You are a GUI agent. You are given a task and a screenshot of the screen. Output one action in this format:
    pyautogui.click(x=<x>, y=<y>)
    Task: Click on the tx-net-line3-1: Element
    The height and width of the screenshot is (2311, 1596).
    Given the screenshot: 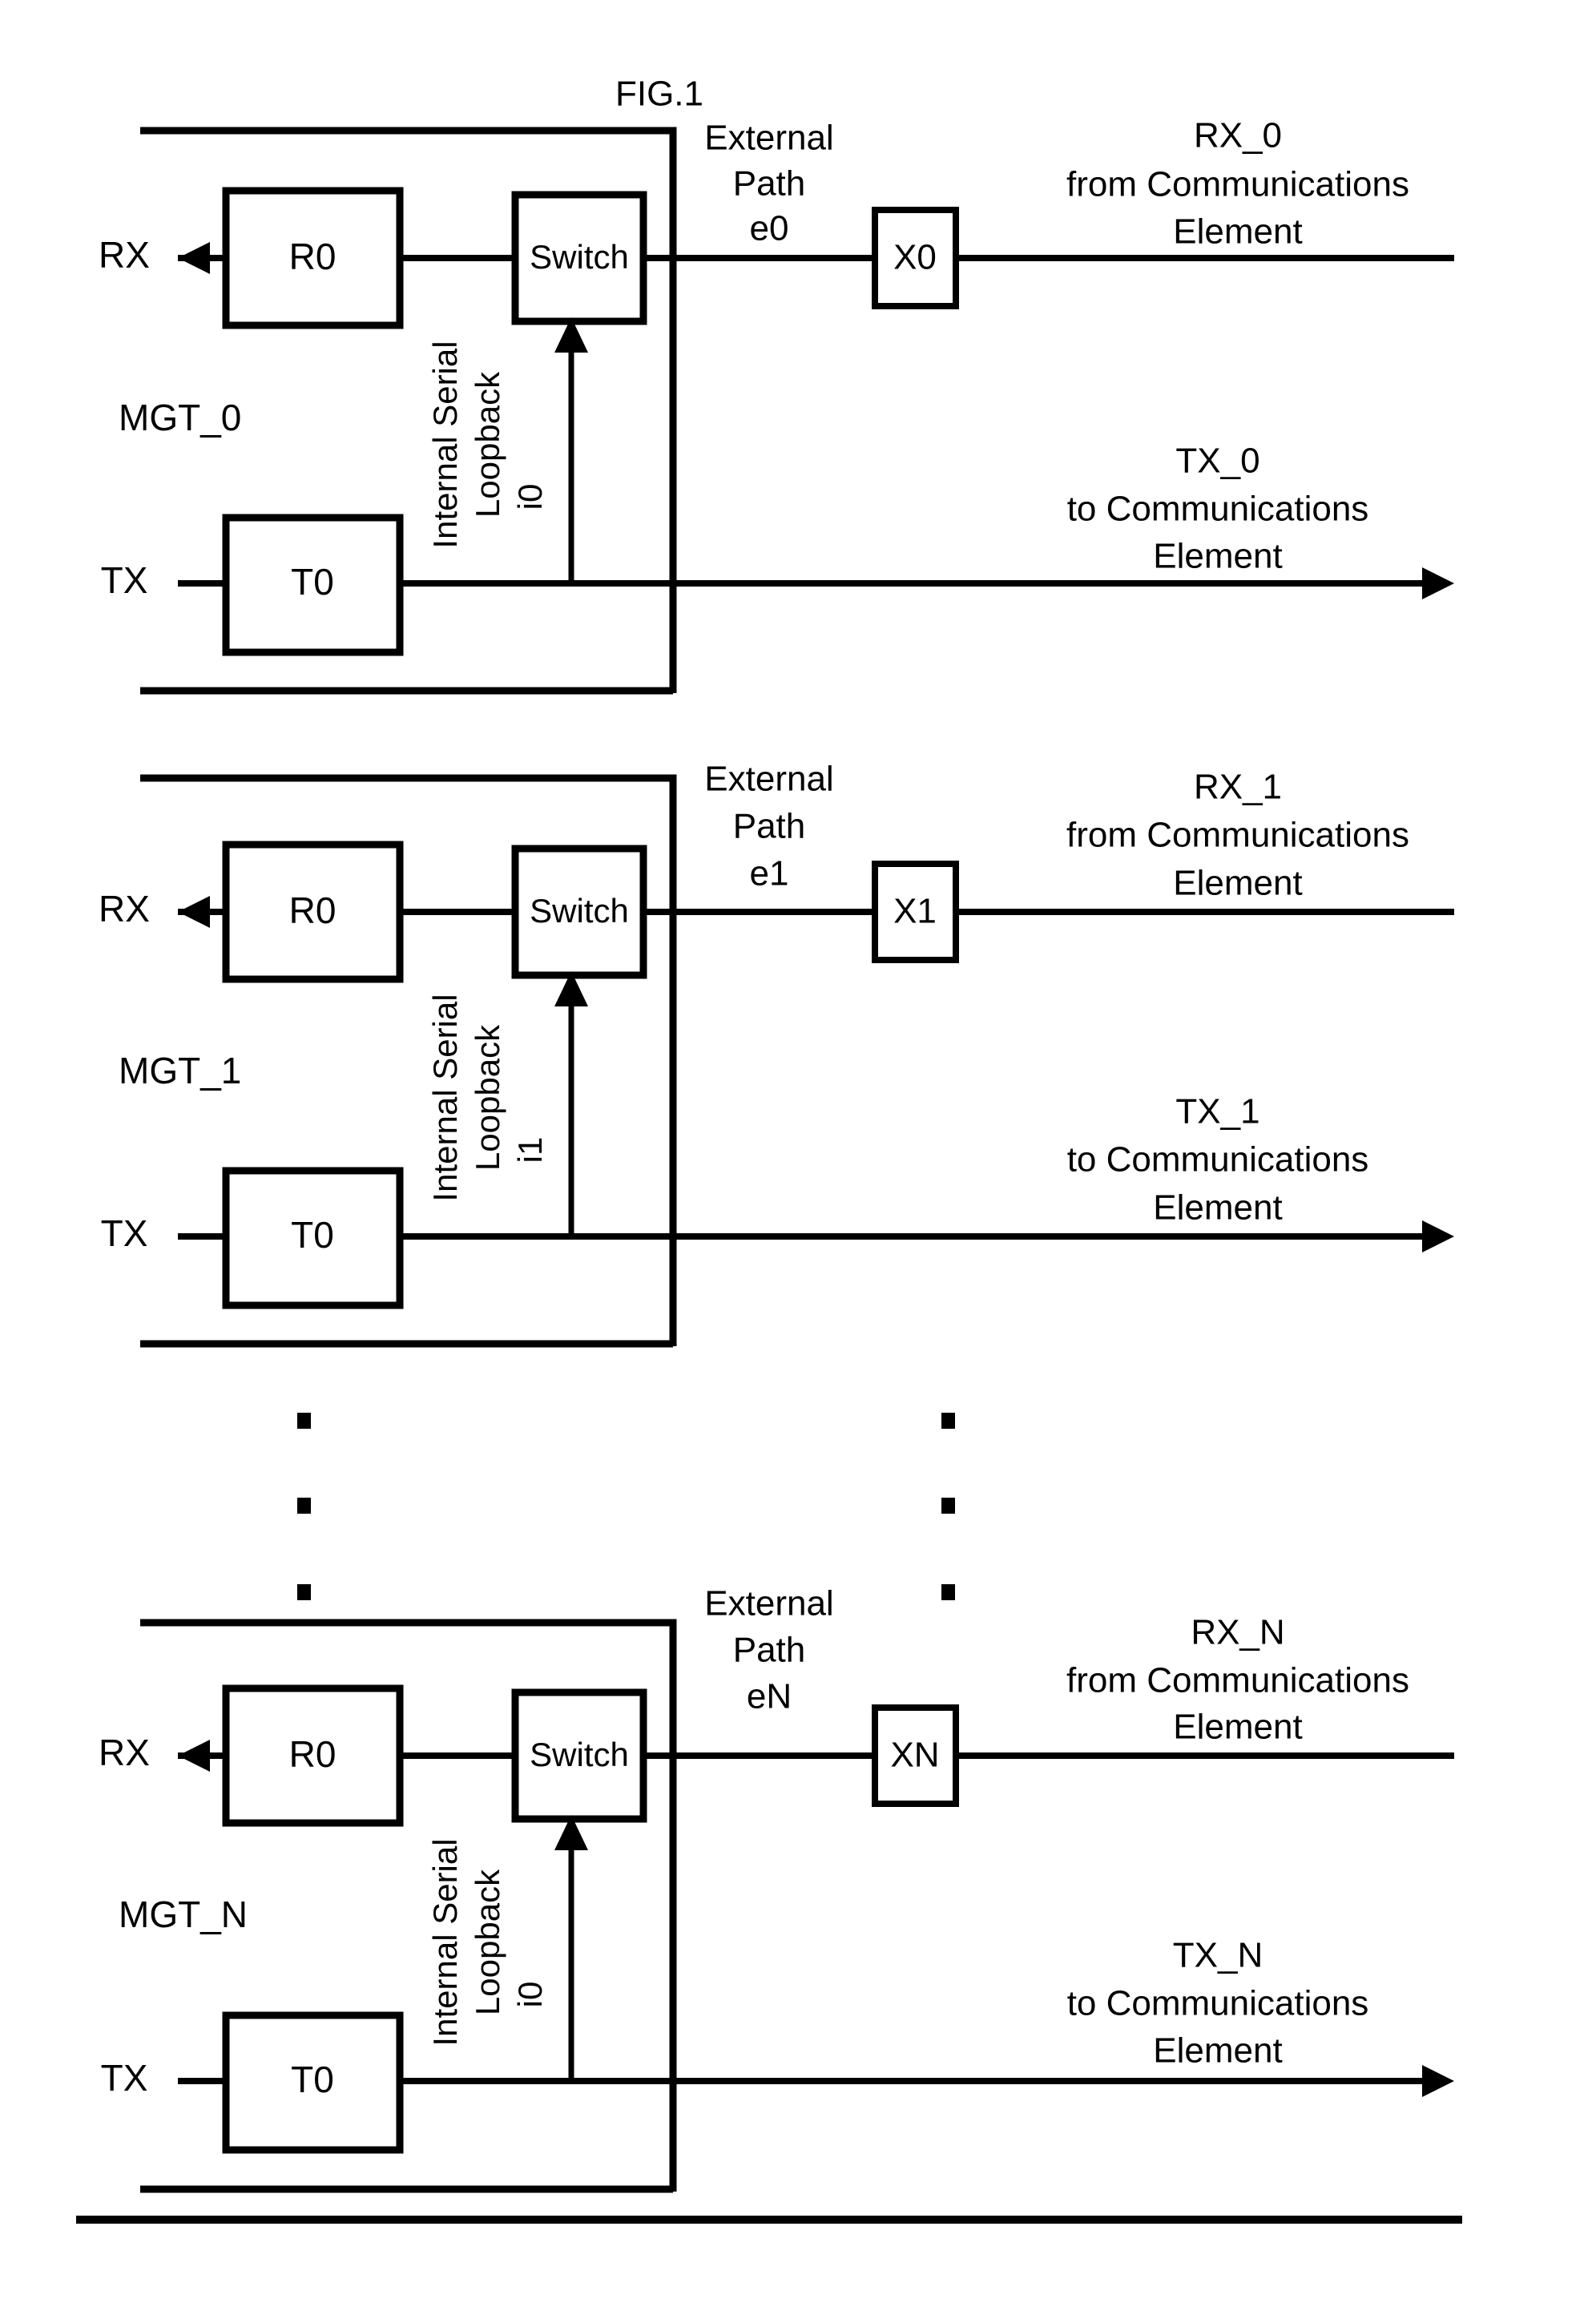 What is the action you would take?
    pyautogui.click(x=1217, y=1208)
    